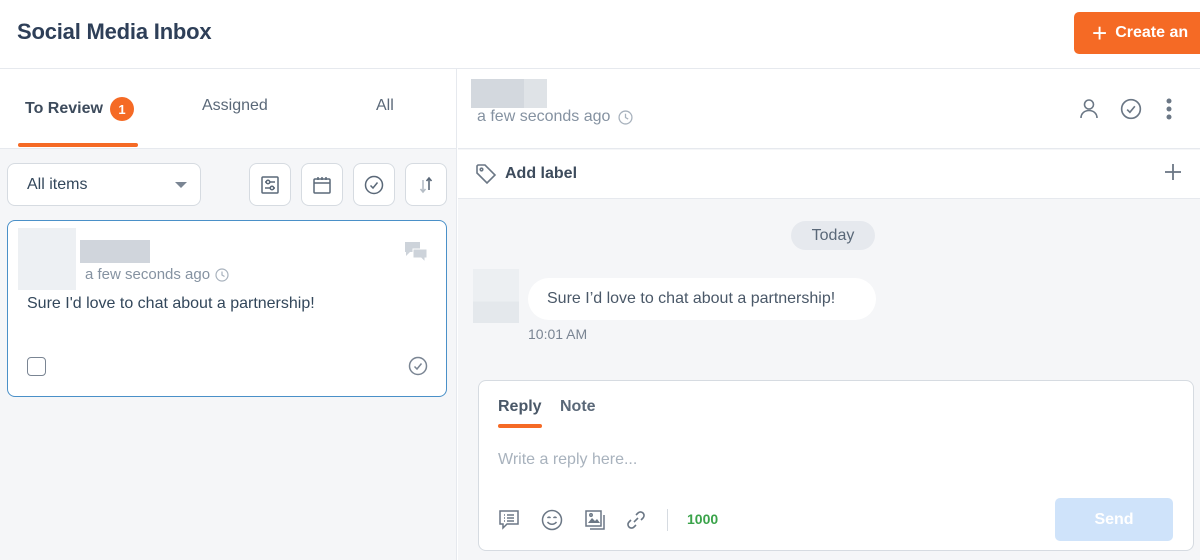 This screenshot has width=1200, height=560. I want to click on item-select-checkbox, so click(36, 366).